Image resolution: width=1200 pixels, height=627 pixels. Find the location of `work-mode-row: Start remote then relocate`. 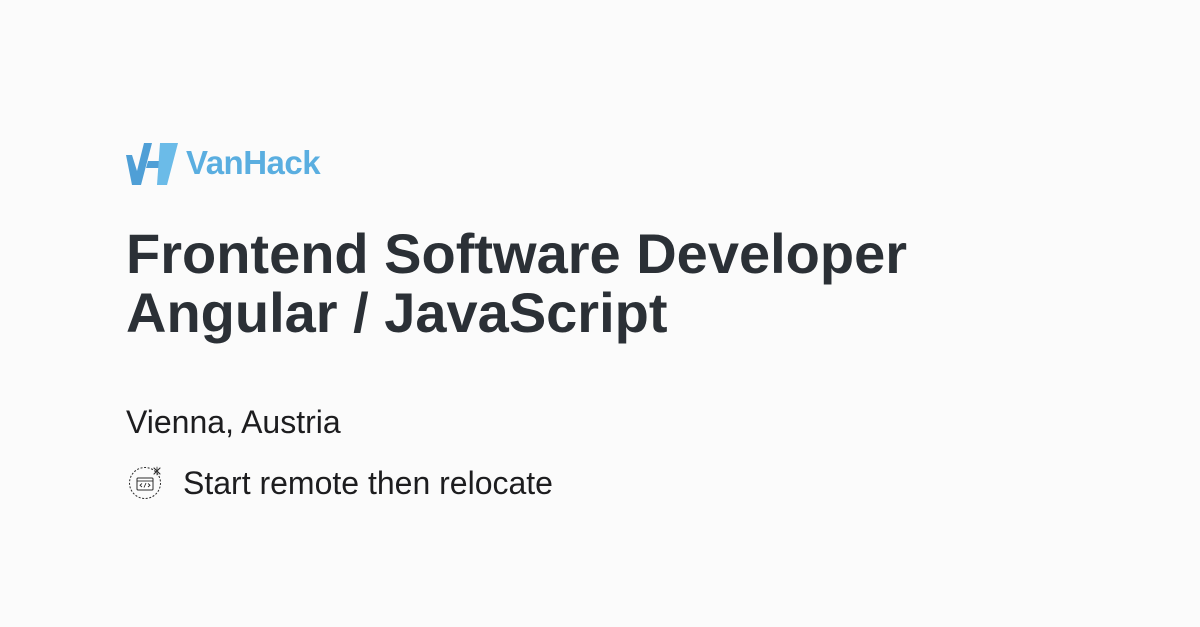

work-mode-row: Start remote then relocate is located at coordinates (633, 483).